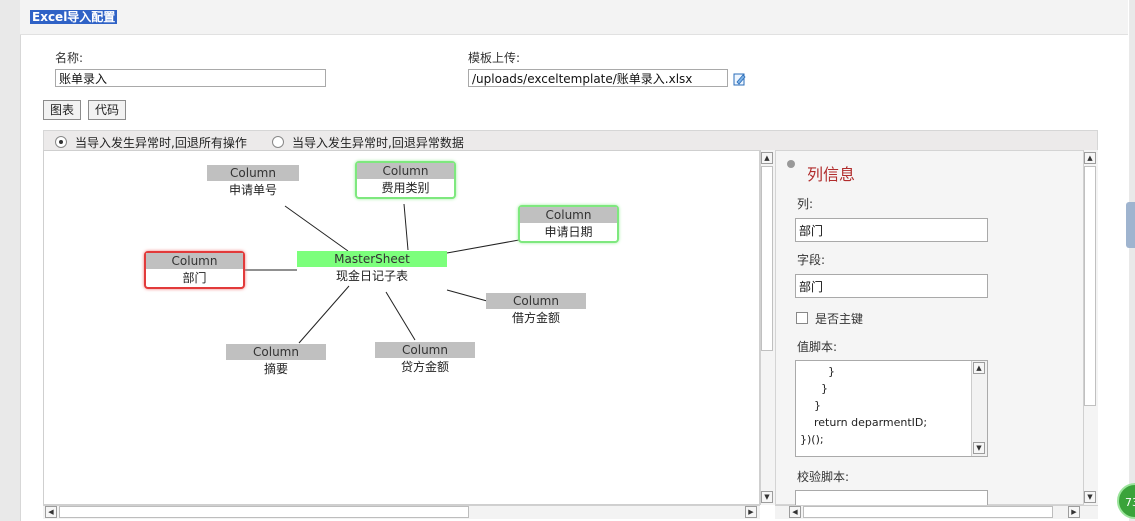 This screenshot has width=1135, height=521. I want to click on master-sheet-node: MasterSheet 现金日记子表, so click(372, 268).